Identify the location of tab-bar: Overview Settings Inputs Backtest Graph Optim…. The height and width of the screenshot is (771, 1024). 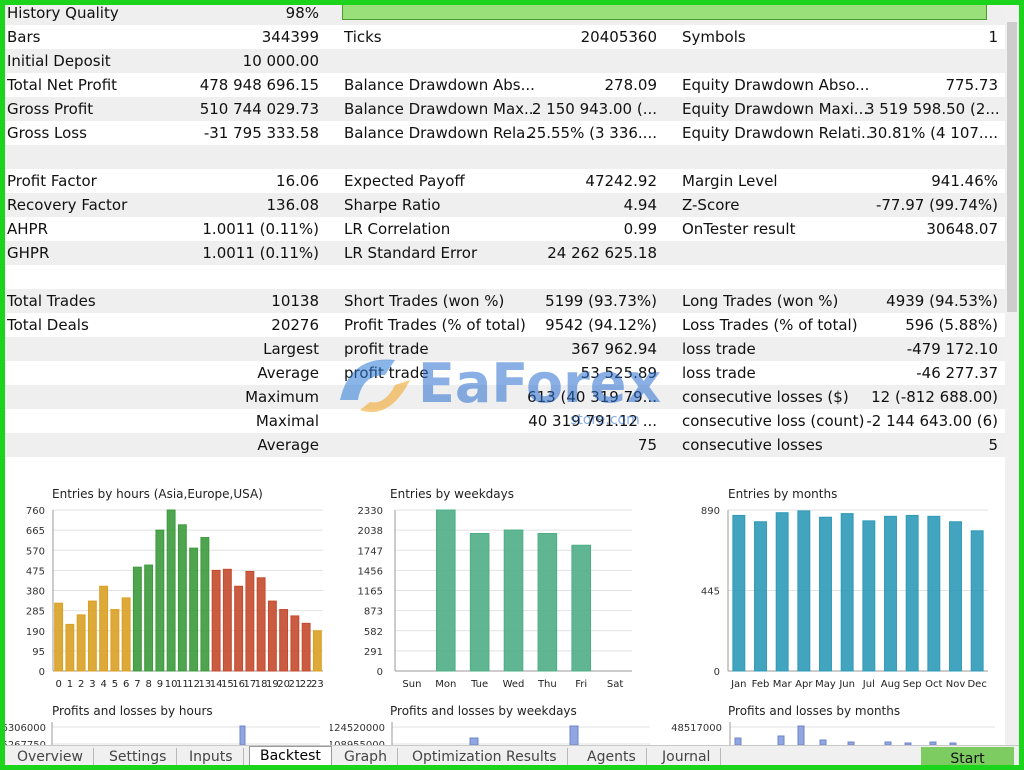
(512, 756).